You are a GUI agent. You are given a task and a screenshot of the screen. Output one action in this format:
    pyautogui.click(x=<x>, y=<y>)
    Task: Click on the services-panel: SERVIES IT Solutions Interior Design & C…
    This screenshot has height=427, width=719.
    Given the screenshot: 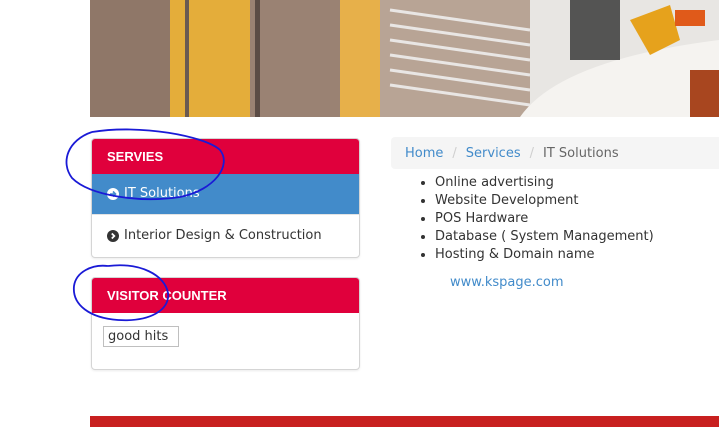 What is the action you would take?
    pyautogui.click(x=225, y=198)
    